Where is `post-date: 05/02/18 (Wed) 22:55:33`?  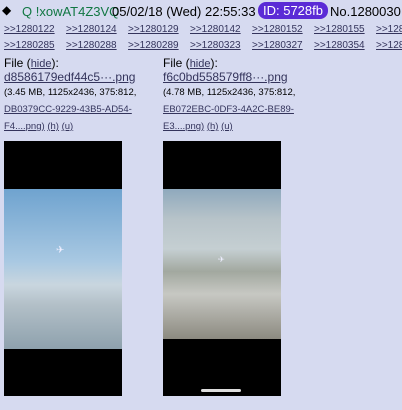 post-date: 05/02/18 (Wed) 22:55:33 is located at coordinates (184, 11).